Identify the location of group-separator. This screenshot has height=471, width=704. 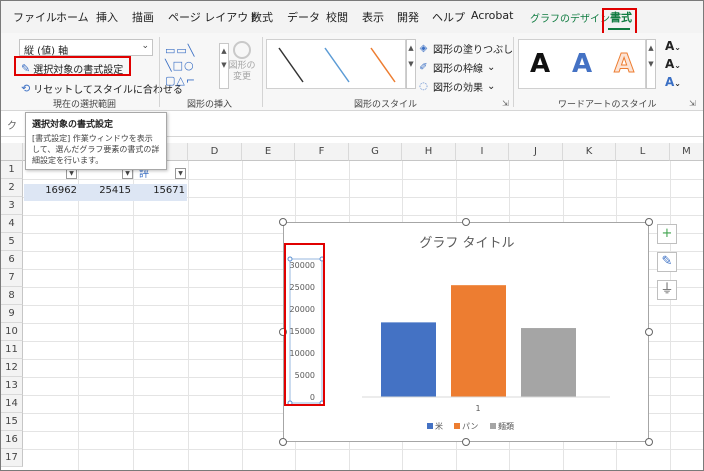
(262, 72).